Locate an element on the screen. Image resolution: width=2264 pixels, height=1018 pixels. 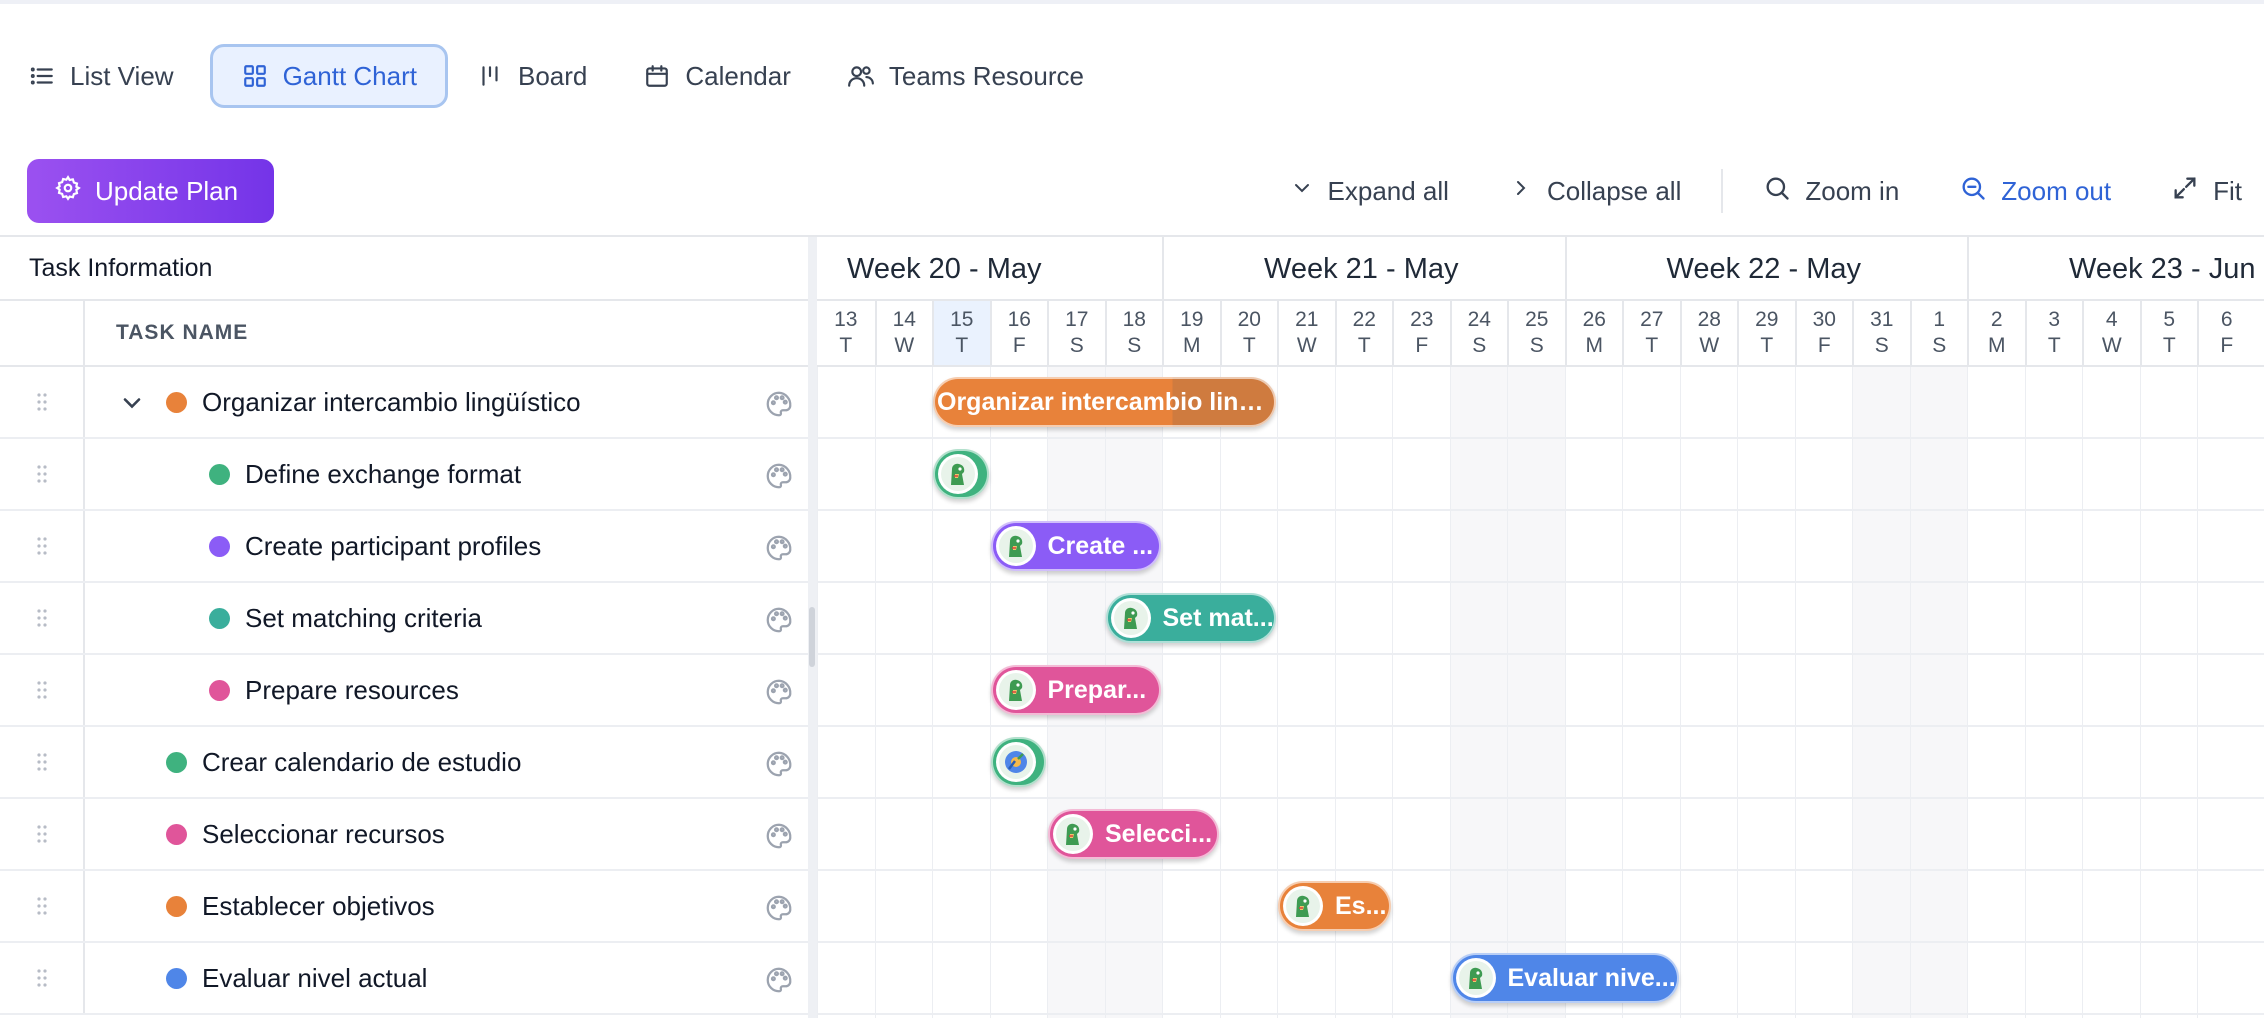
task-row: Define exchange format is located at coordinates (404, 475).